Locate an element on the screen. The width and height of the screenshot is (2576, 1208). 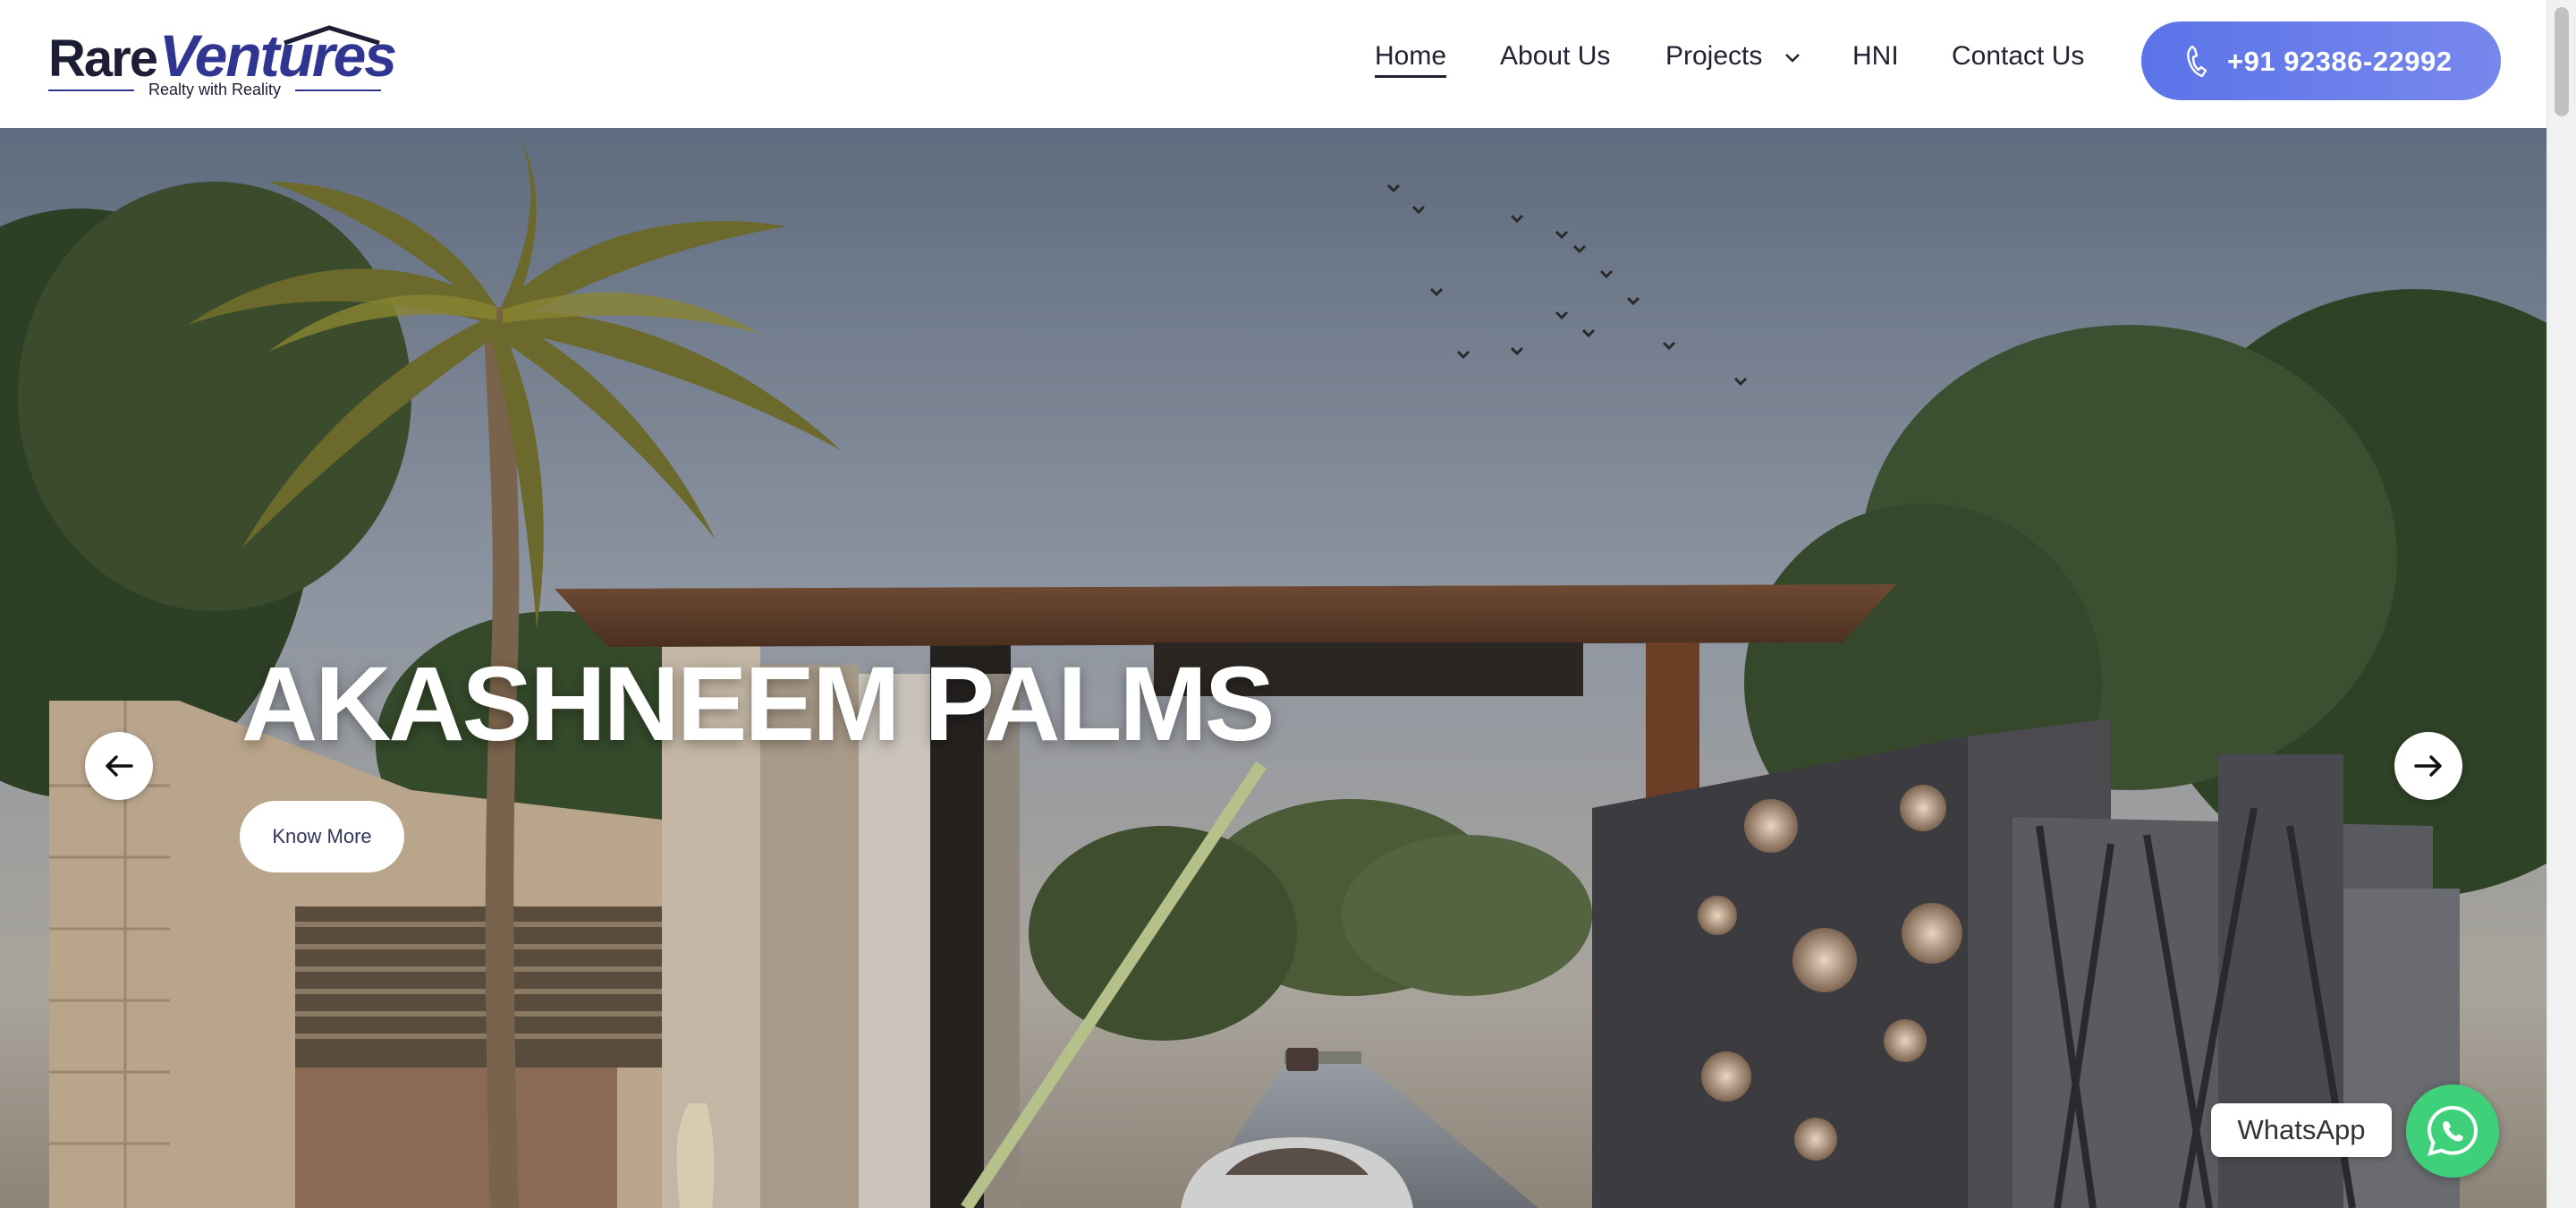
logo-word-rare: Rare is located at coordinates (103, 59).